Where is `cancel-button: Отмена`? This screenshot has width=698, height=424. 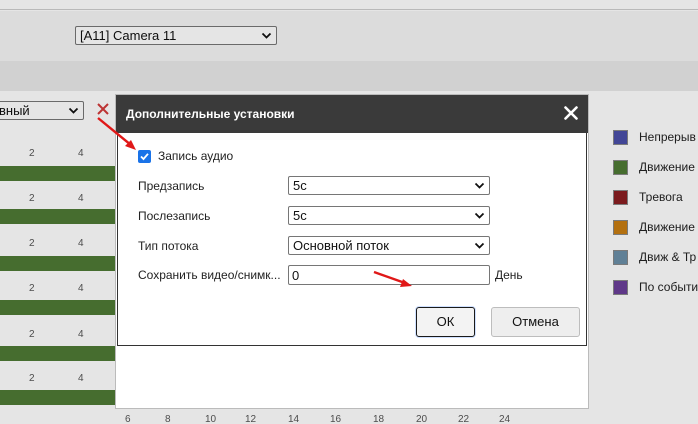 cancel-button: Отмена is located at coordinates (535, 322).